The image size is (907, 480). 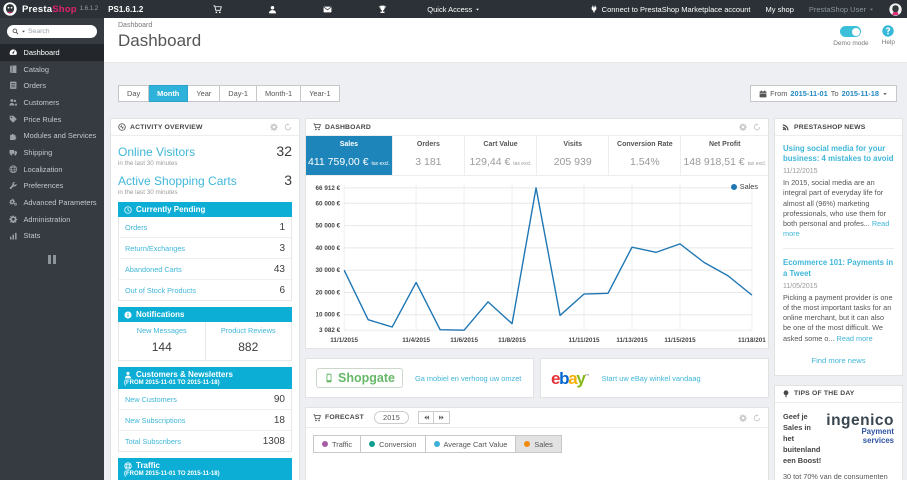 What do you see at coordinates (382, 9) in the screenshot?
I see `trophy-icon` at bounding box center [382, 9].